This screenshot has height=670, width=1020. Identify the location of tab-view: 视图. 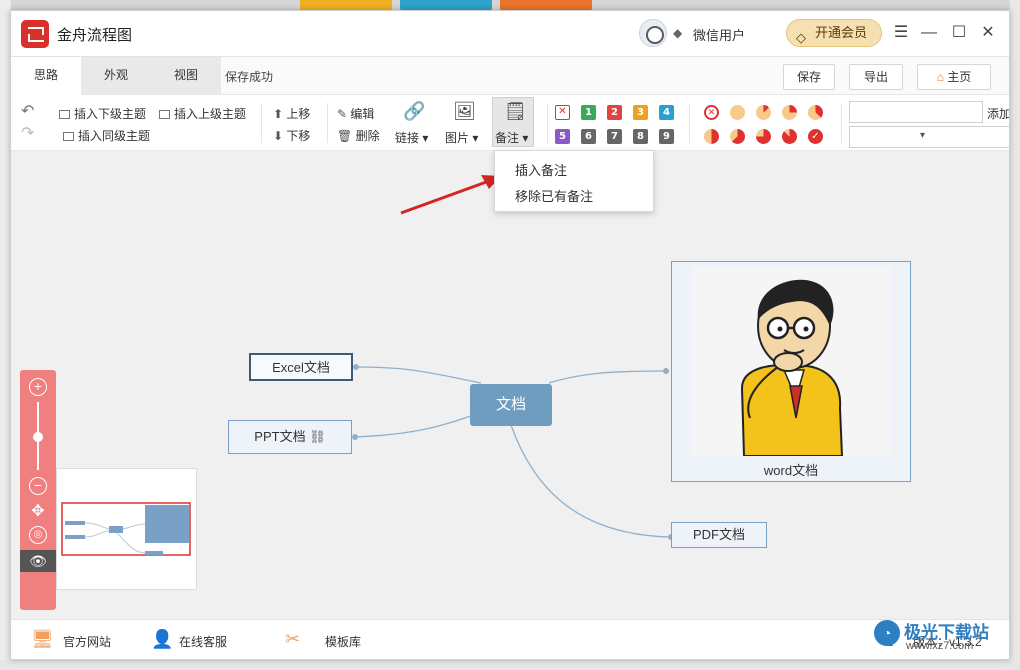
(186, 76).